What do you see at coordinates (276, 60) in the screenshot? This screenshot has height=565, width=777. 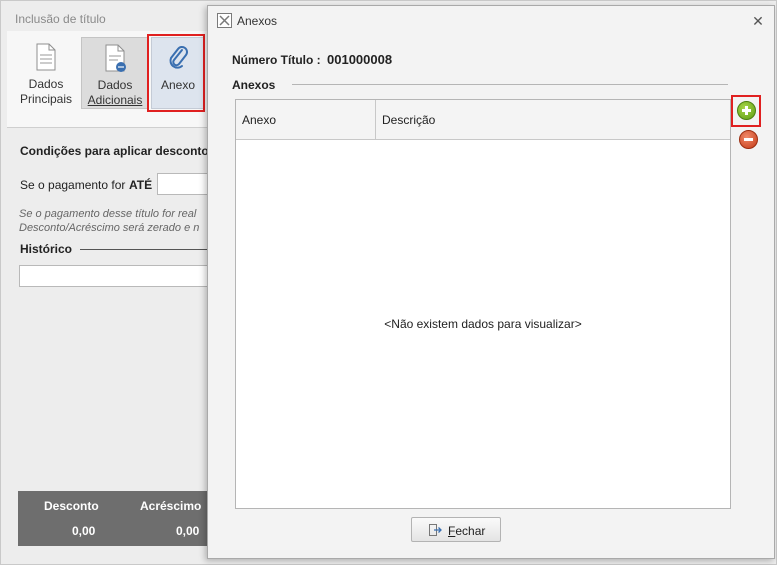 I see `numero-titulo-label: Número Título :` at bounding box center [276, 60].